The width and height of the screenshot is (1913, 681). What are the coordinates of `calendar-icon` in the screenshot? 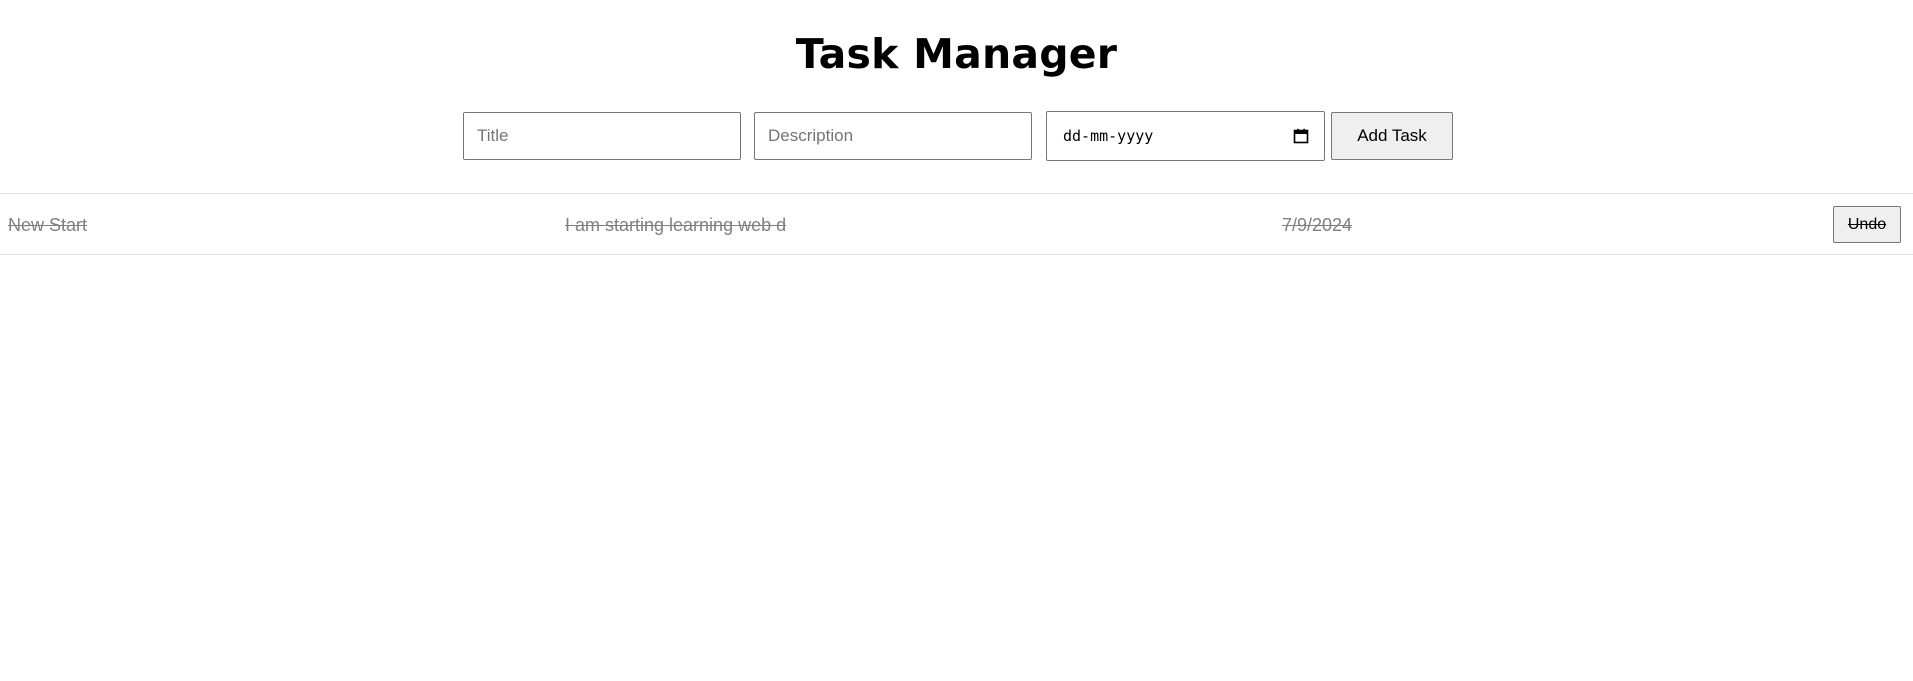 It's located at (1301, 136).